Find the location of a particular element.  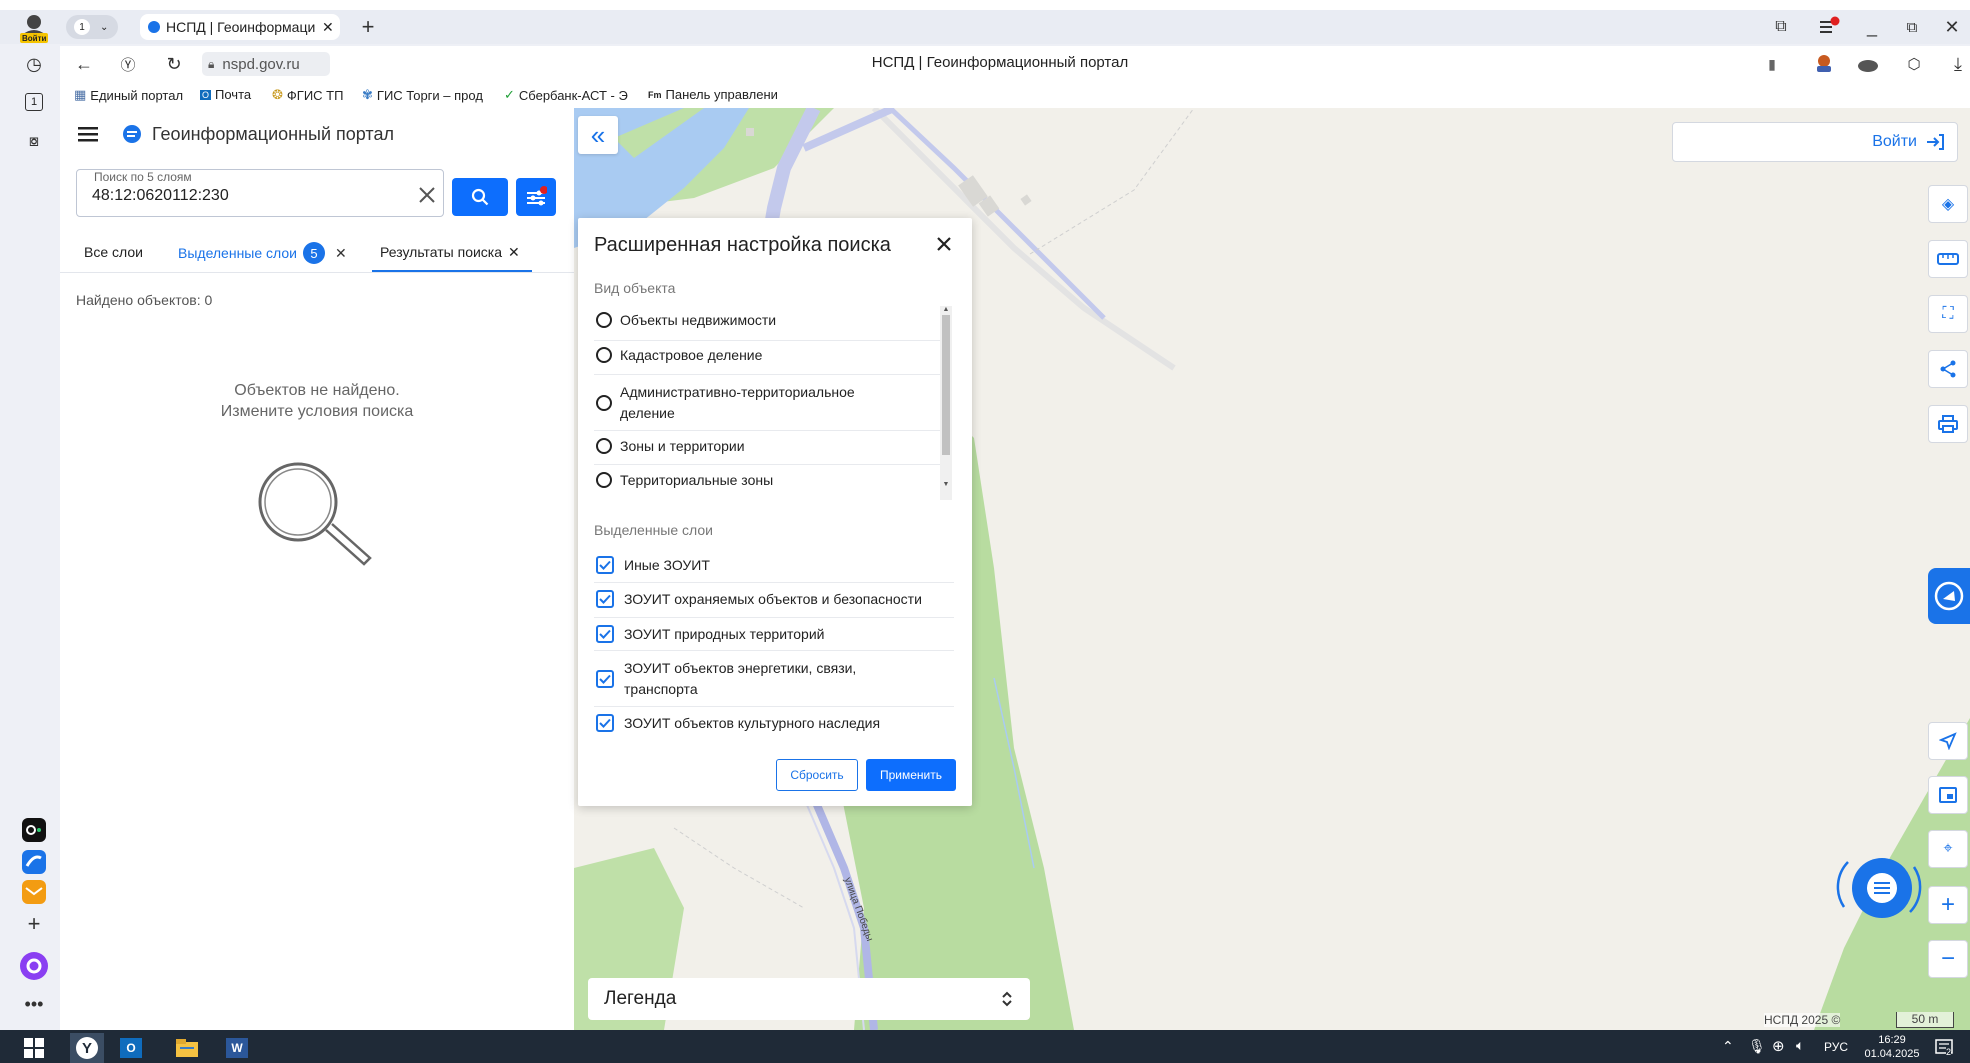

hamburger-menu-icon is located at coordinates (89, 134).